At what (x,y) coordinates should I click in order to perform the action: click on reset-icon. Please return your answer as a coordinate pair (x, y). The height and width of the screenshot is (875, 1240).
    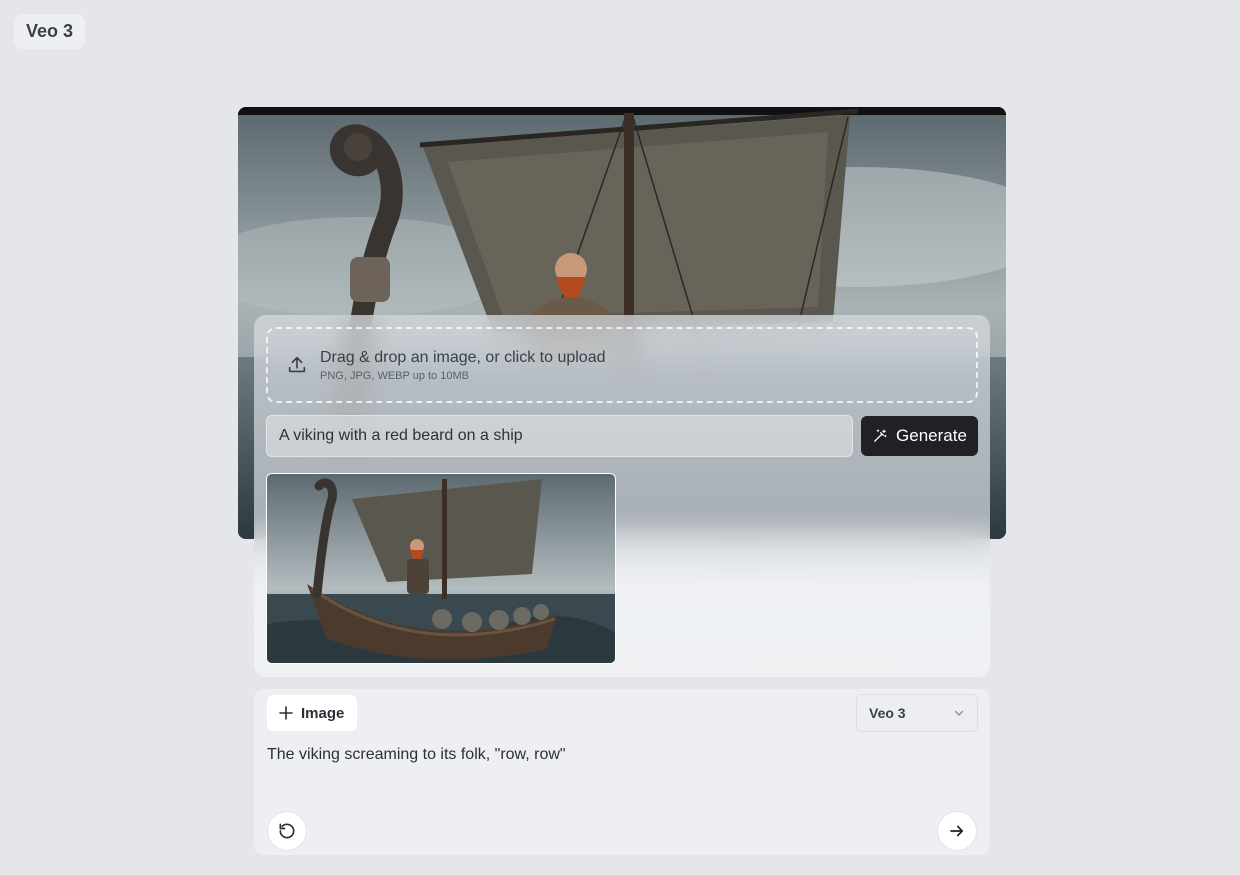
    Looking at the image, I should click on (287, 831).